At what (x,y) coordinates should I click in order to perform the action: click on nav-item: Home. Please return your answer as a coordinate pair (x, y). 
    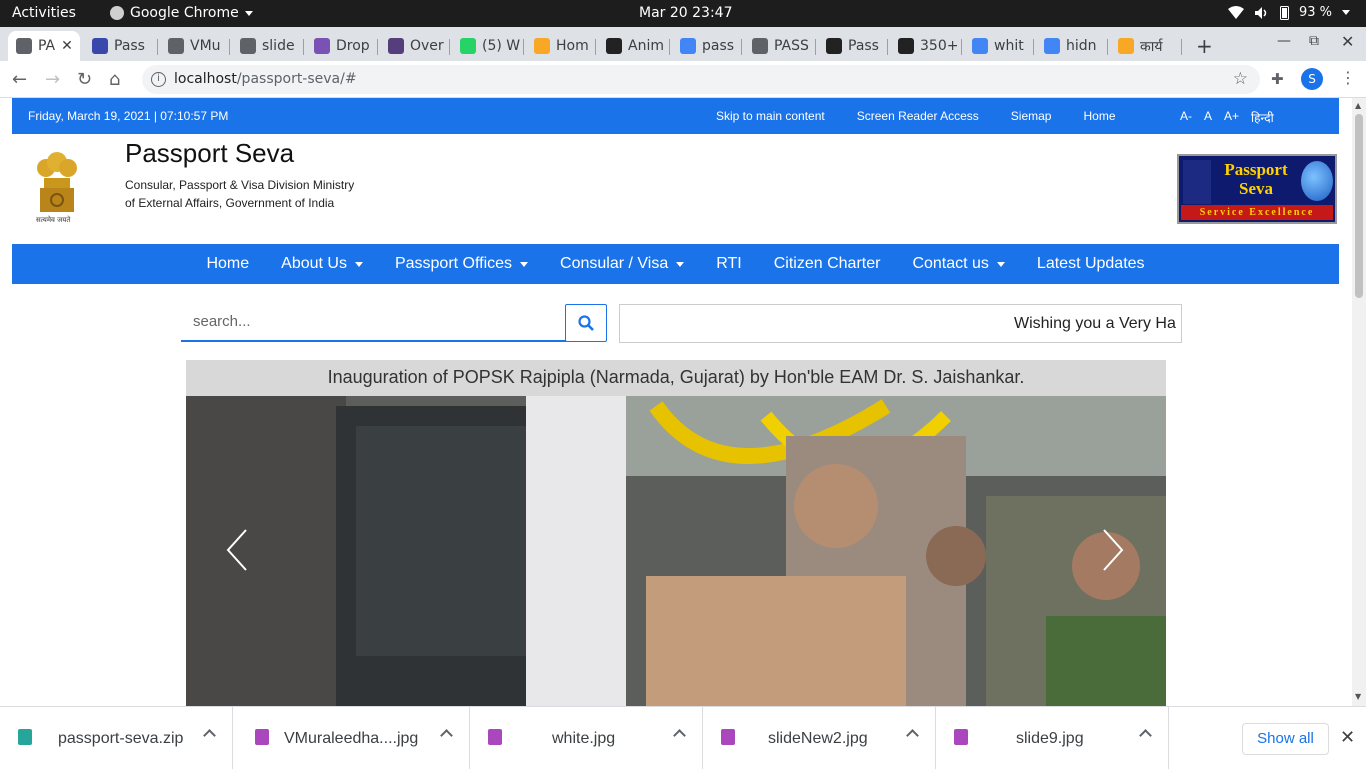
    Looking at the image, I should click on (227, 264).